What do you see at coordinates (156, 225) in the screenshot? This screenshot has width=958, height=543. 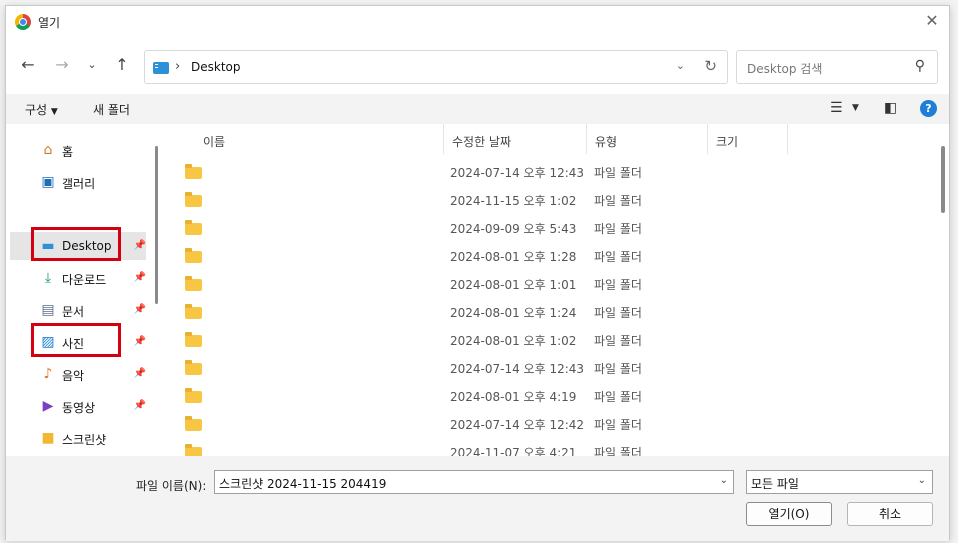 I see `sidebar-scrollbar` at bounding box center [156, 225].